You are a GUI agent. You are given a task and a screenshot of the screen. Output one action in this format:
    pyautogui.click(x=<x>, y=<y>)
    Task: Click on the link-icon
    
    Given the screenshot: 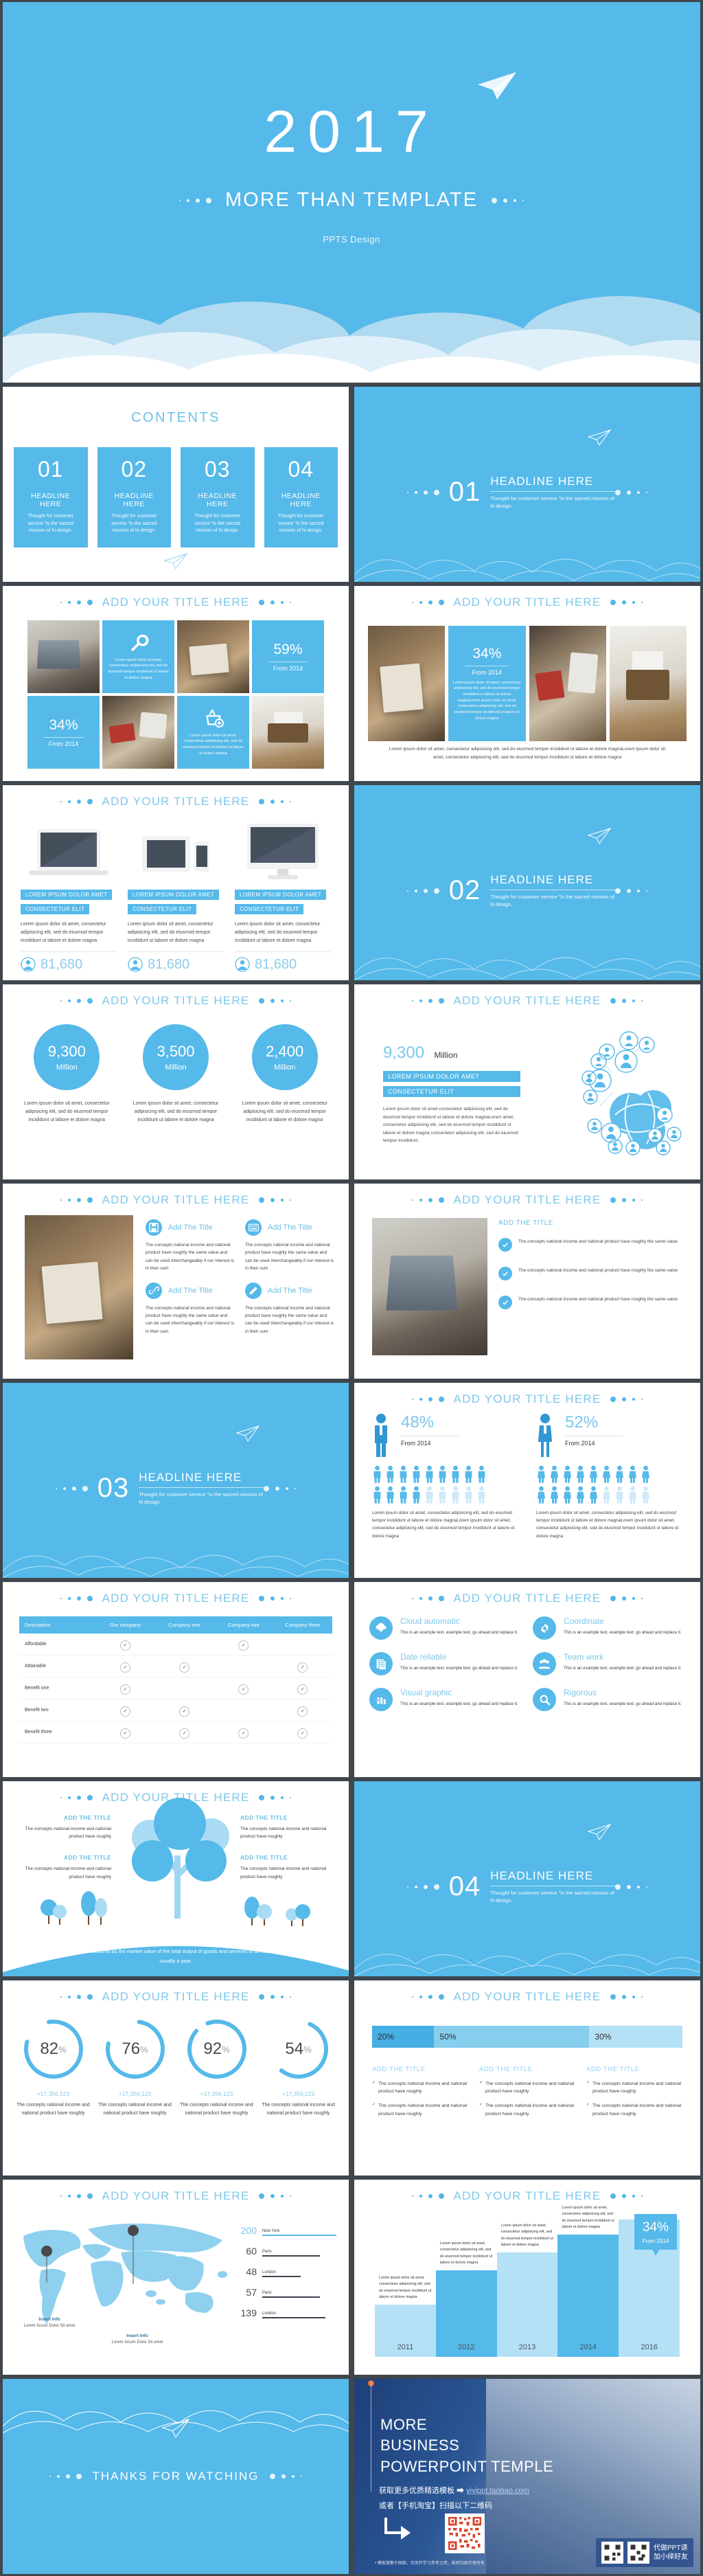 What is the action you would take?
    pyautogui.click(x=154, y=1290)
    